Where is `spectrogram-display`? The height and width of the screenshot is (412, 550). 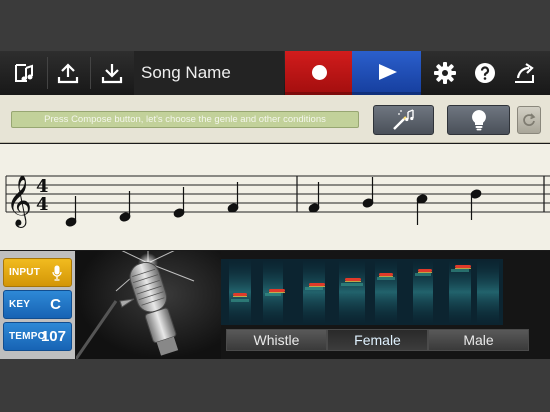
spectrogram-display is located at coordinates (362, 292).